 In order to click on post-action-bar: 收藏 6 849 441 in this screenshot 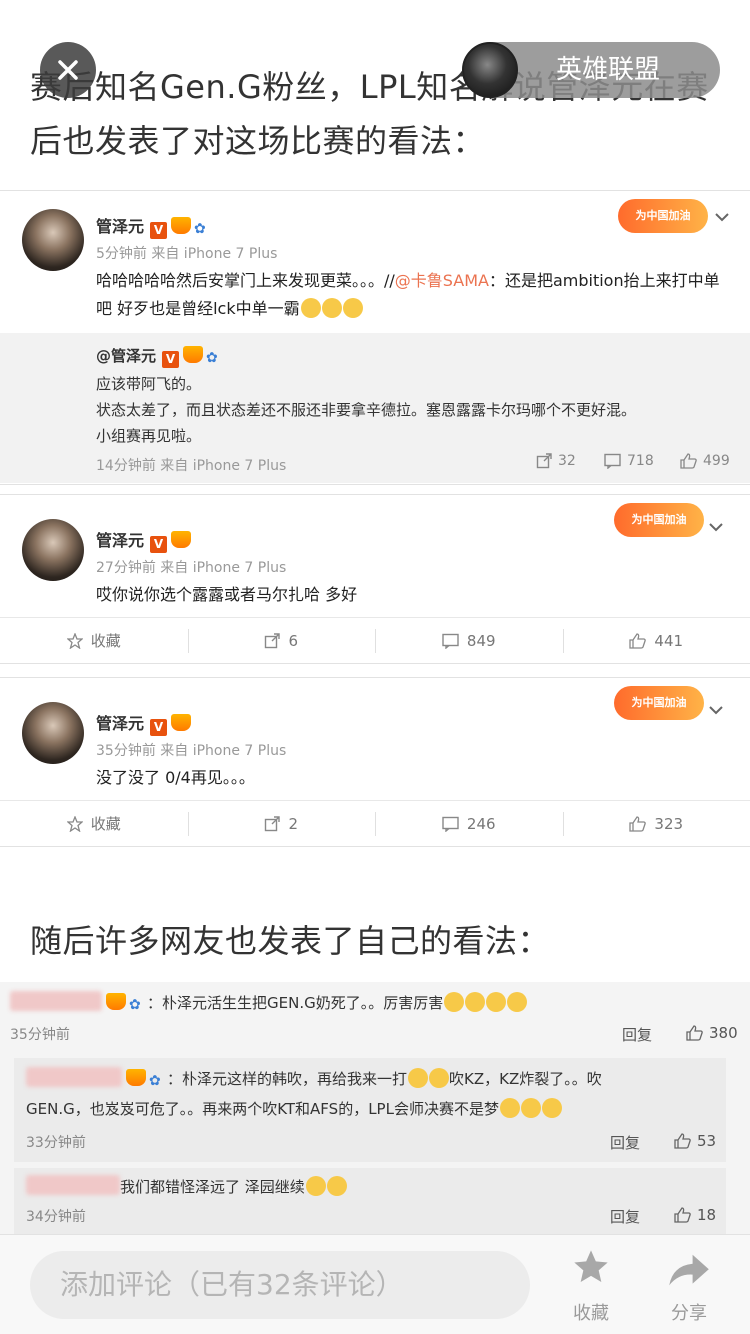, I will do `click(375, 640)`.